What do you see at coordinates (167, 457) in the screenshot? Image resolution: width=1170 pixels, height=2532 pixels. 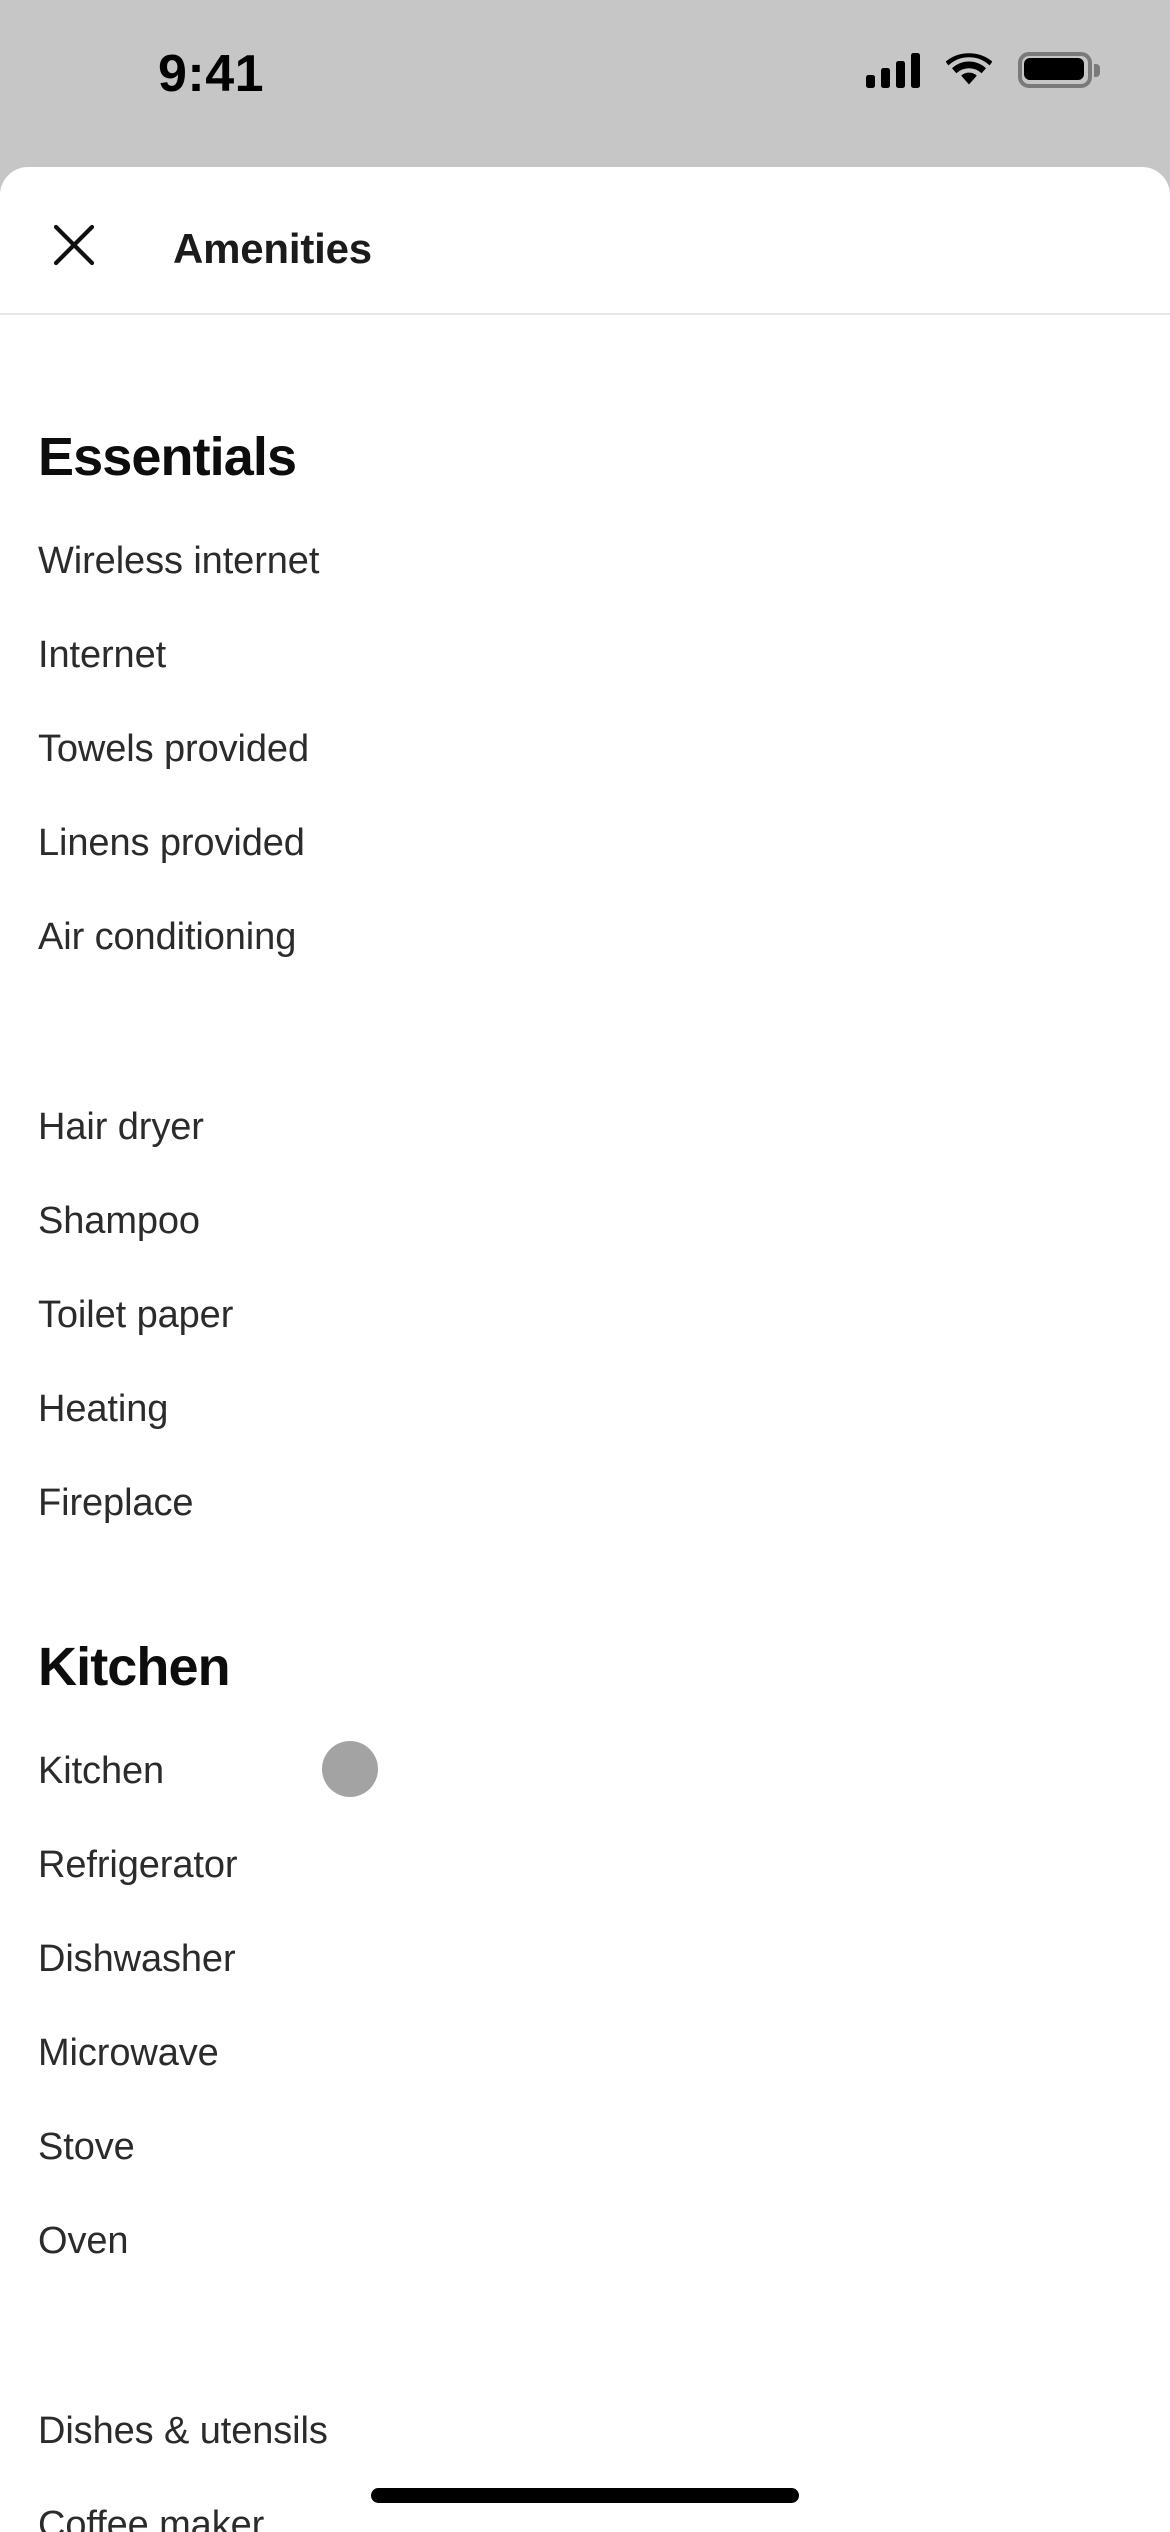 I see `section-heading: Essentials` at bounding box center [167, 457].